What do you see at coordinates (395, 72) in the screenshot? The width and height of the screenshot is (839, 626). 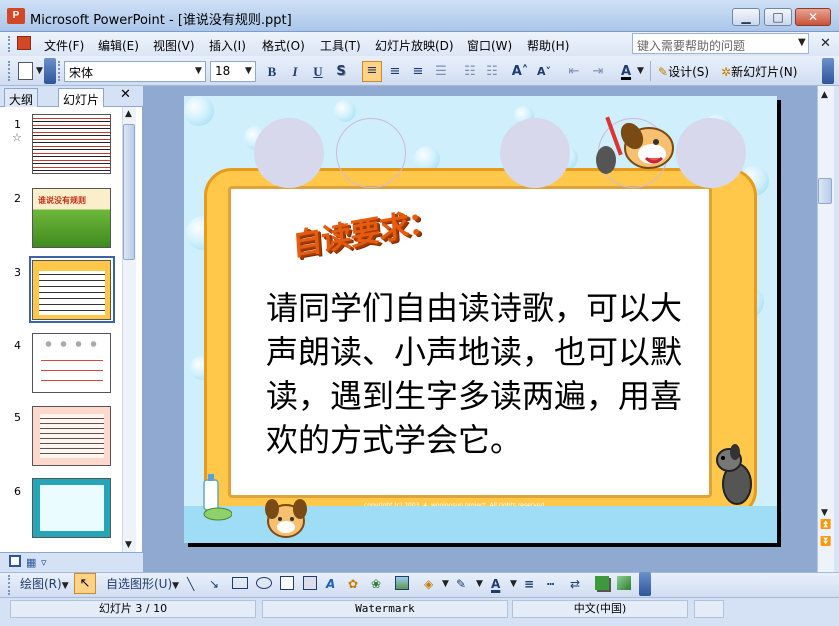 I see `align-center-button: ≡` at bounding box center [395, 72].